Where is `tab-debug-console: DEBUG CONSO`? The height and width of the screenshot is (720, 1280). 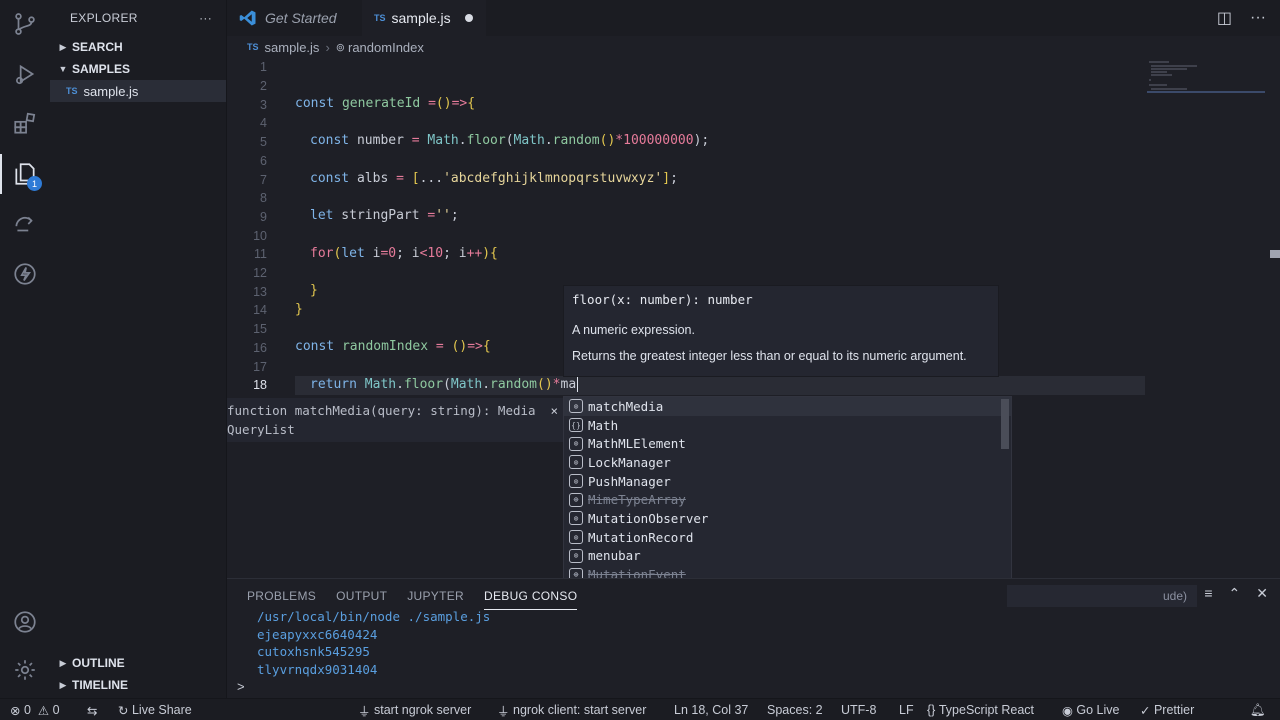 tab-debug-console: DEBUG CONSO is located at coordinates (531, 599).